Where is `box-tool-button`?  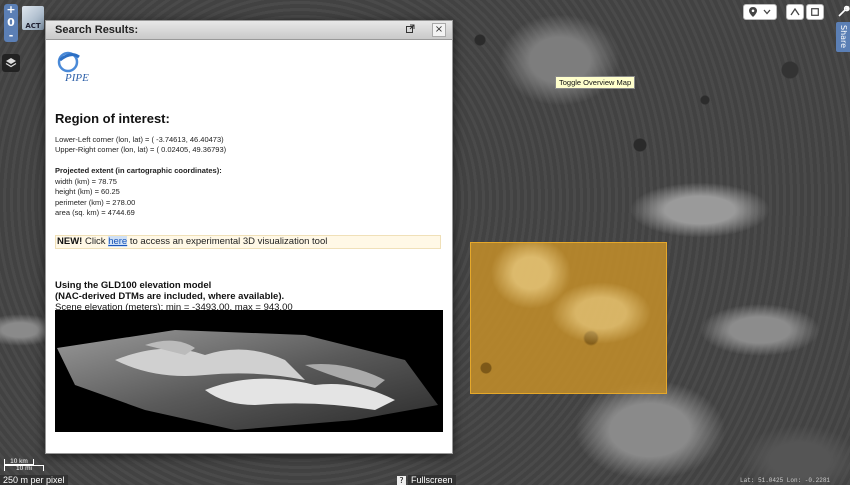
box-tool-button is located at coordinates (815, 12).